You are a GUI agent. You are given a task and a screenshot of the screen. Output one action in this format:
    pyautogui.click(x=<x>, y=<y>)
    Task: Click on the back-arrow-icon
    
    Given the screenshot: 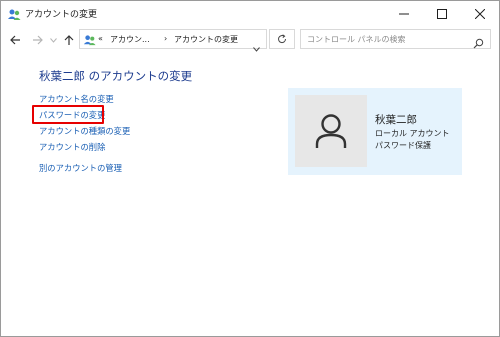 What is the action you would take?
    pyautogui.click(x=14, y=40)
    